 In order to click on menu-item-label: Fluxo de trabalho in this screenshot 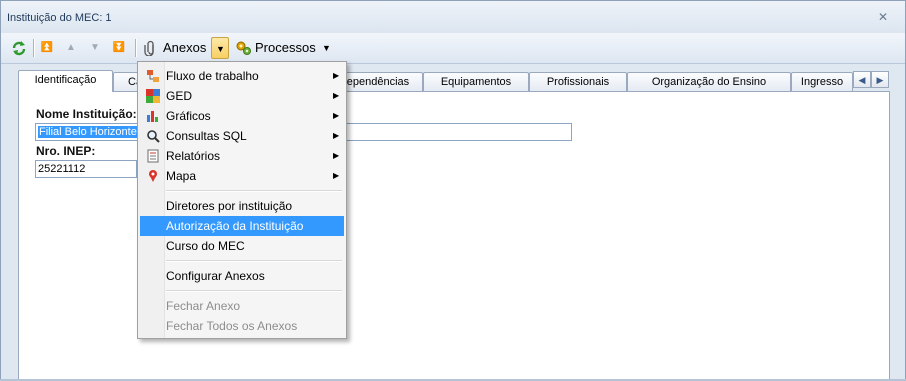, I will do `click(212, 76)`.